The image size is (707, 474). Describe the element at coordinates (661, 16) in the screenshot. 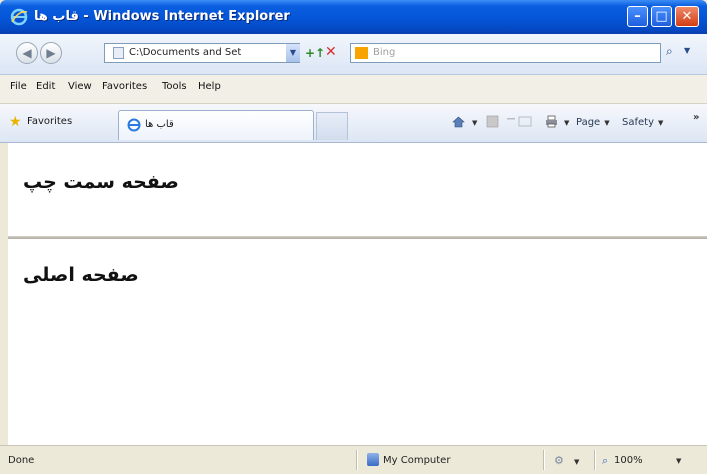

I see `maximize-button: □` at that location.